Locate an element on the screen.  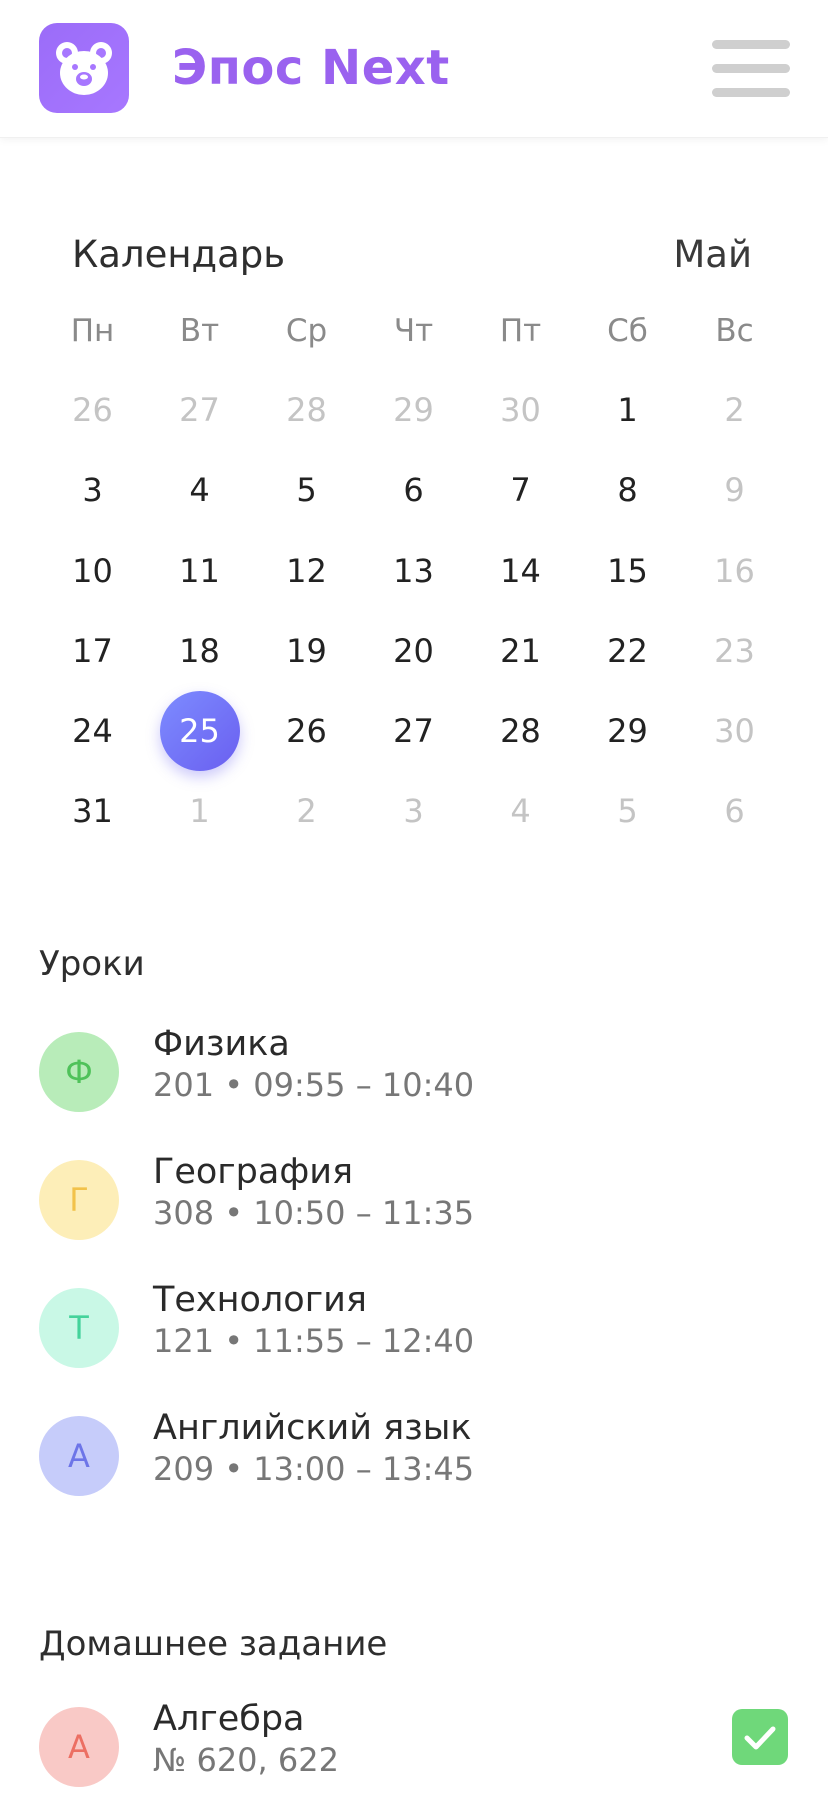
calendar-day: 7 is located at coordinates (520, 490).